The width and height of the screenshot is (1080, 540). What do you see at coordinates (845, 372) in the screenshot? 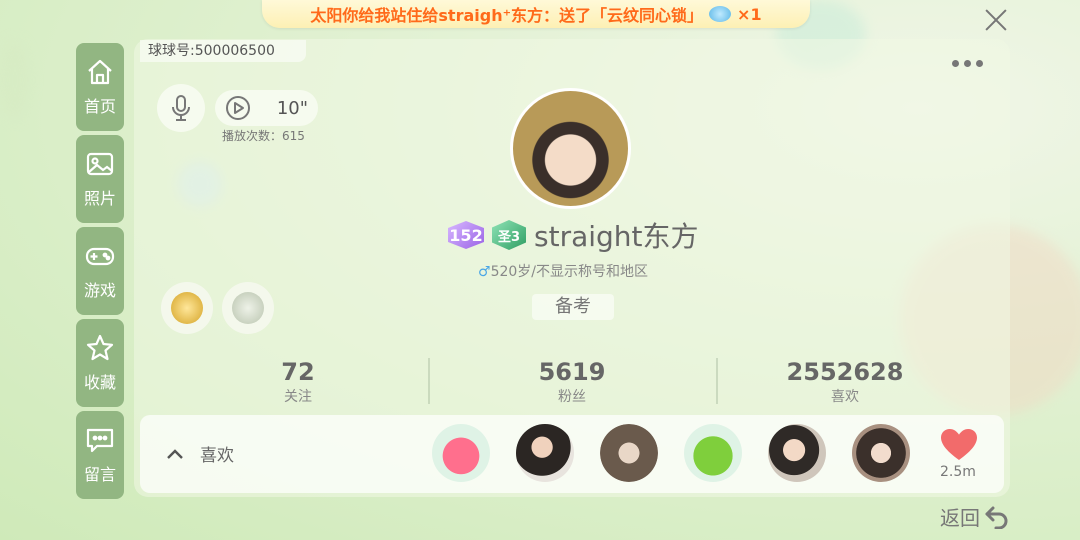
I see `stat-value: 2552628` at bounding box center [845, 372].